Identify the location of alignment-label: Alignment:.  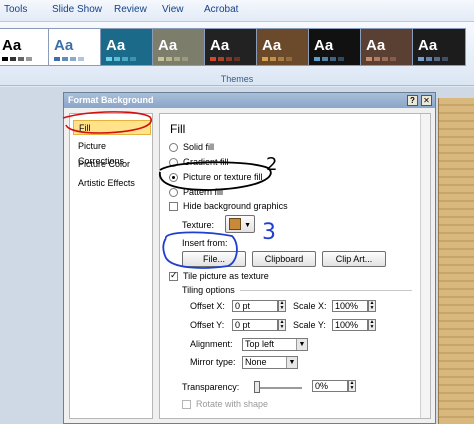
(211, 344).